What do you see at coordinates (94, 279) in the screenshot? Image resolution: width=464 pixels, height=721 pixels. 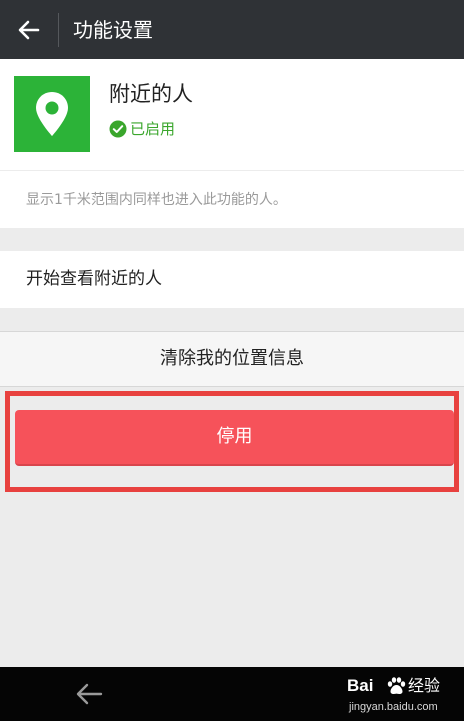 I see `view-nearby-people-label: 开始查看附近的人` at bounding box center [94, 279].